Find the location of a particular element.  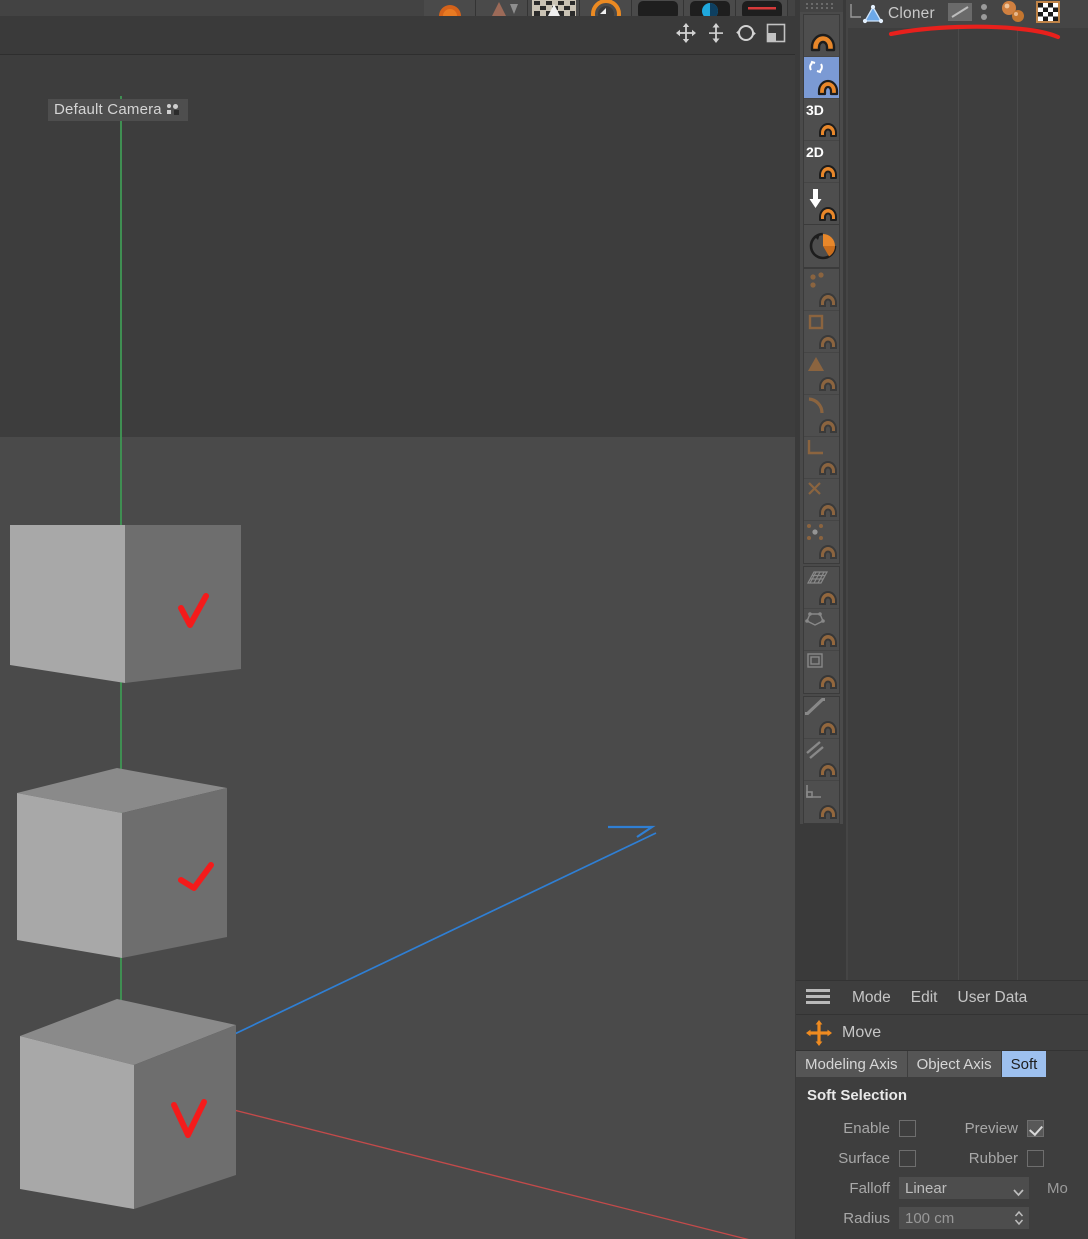

preview-checkbox is located at coordinates (1035, 1128).